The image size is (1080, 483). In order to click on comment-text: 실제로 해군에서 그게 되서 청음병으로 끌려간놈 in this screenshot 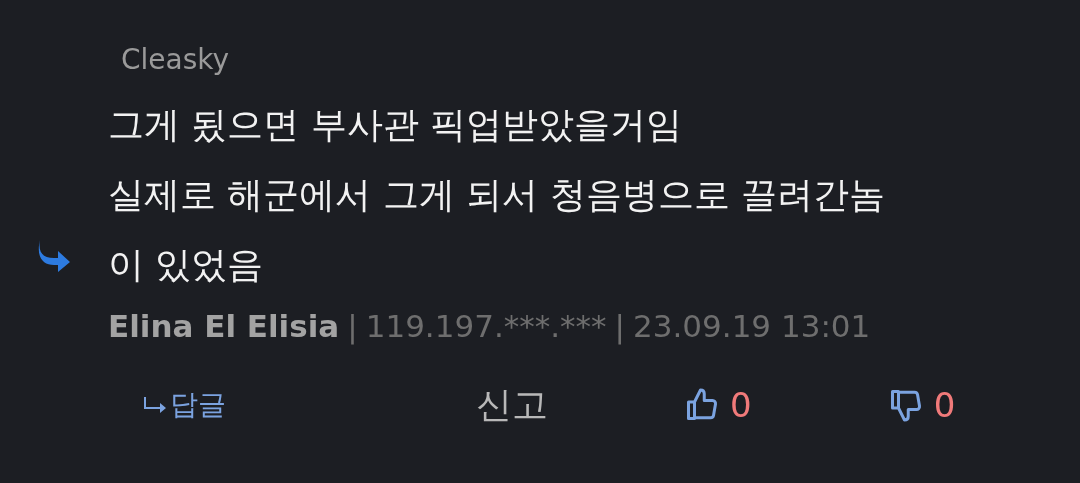, I will do `click(497, 195)`.